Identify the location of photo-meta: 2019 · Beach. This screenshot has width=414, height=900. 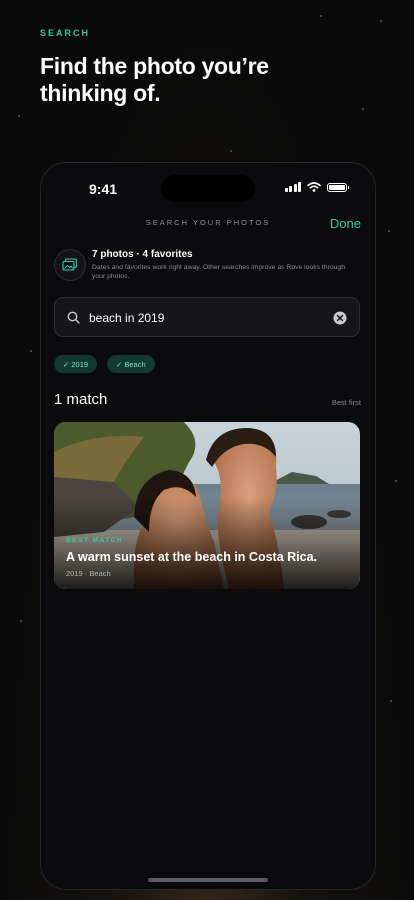
(88, 573).